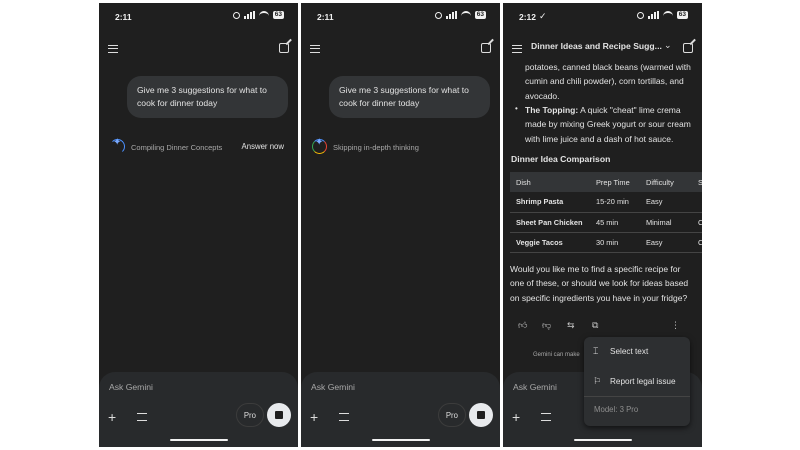 Image resolution: width=800 pixels, height=450 pixels. What do you see at coordinates (550, 222) in the screenshot?
I see `table-cell: Sheet Pan Chicken` at bounding box center [550, 222].